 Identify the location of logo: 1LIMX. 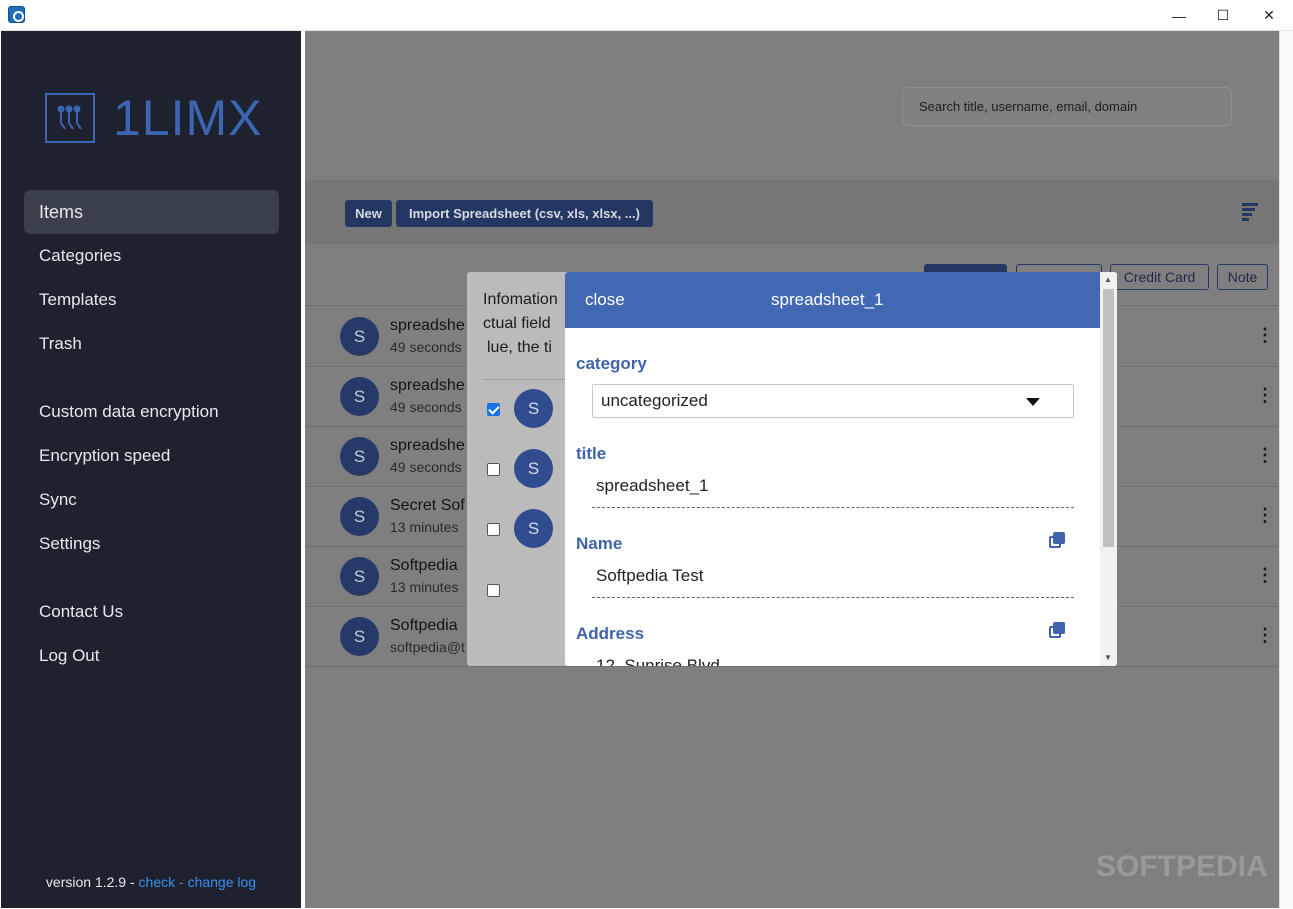
(154, 118).